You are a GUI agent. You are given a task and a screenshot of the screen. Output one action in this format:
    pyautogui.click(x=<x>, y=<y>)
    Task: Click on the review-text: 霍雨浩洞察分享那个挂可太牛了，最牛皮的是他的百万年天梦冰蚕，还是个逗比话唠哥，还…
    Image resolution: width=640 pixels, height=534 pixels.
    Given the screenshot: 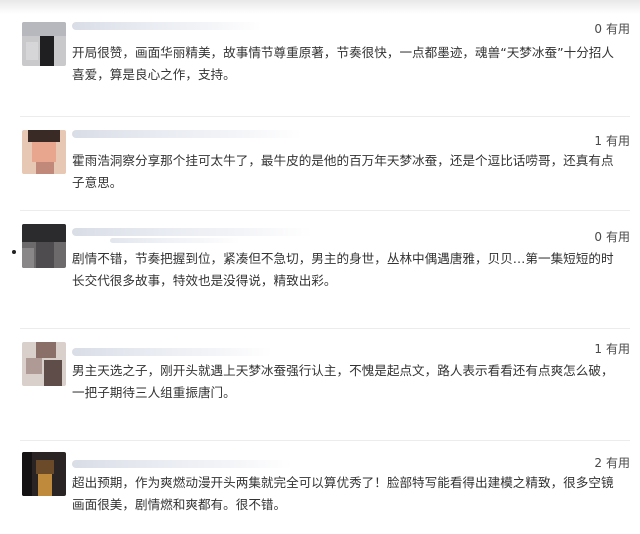 What is the action you would take?
    pyautogui.click(x=343, y=171)
    